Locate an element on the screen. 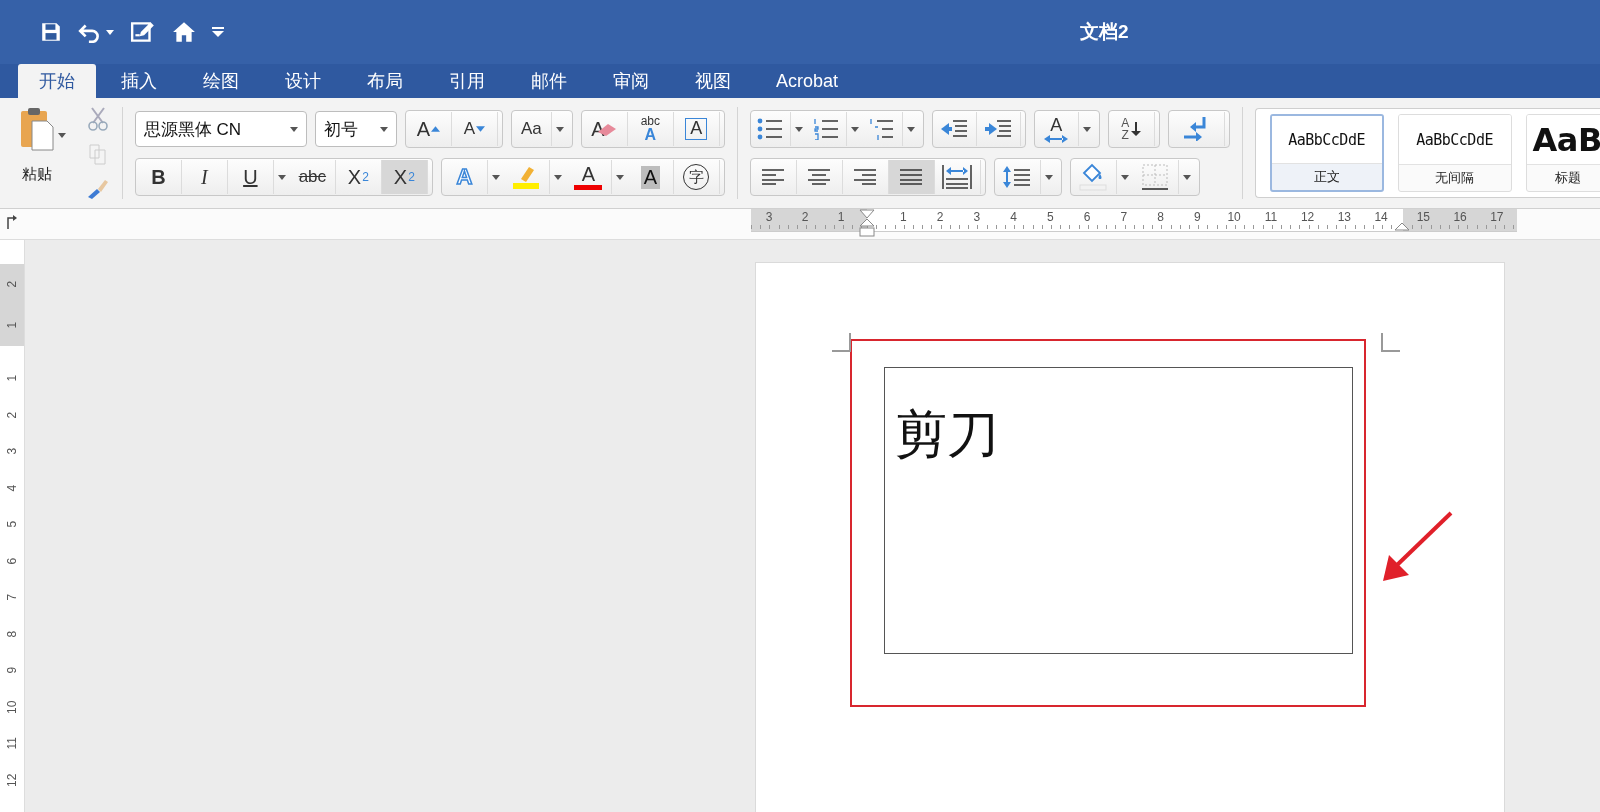  ruler-number: 12 is located at coordinates (12, 780).